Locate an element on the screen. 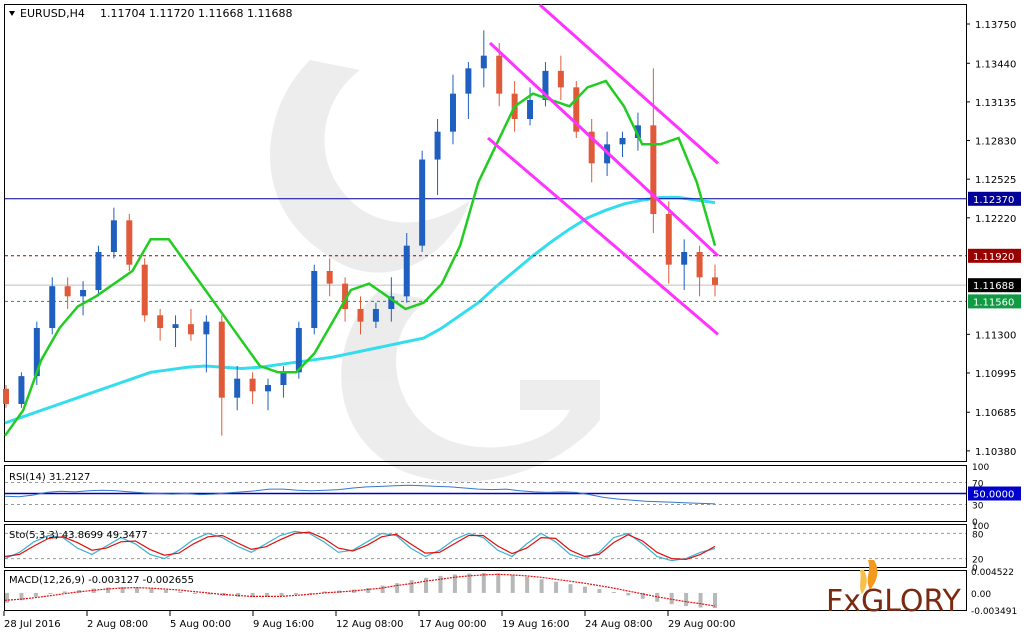 This screenshot has height=640, width=1024. stochastic-label: Sto(5,3,3) 43.8699 49.3477 is located at coordinates (78, 535).